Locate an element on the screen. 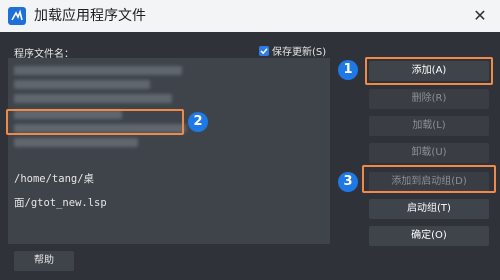 This screenshot has height=280, width=500. save-changes-checkbox: 保存更新(S) is located at coordinates (292, 50).